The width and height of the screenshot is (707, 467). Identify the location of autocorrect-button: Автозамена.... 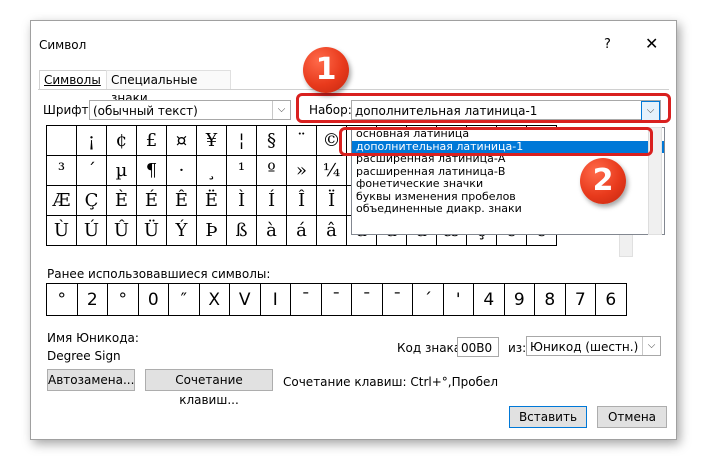
(91, 380).